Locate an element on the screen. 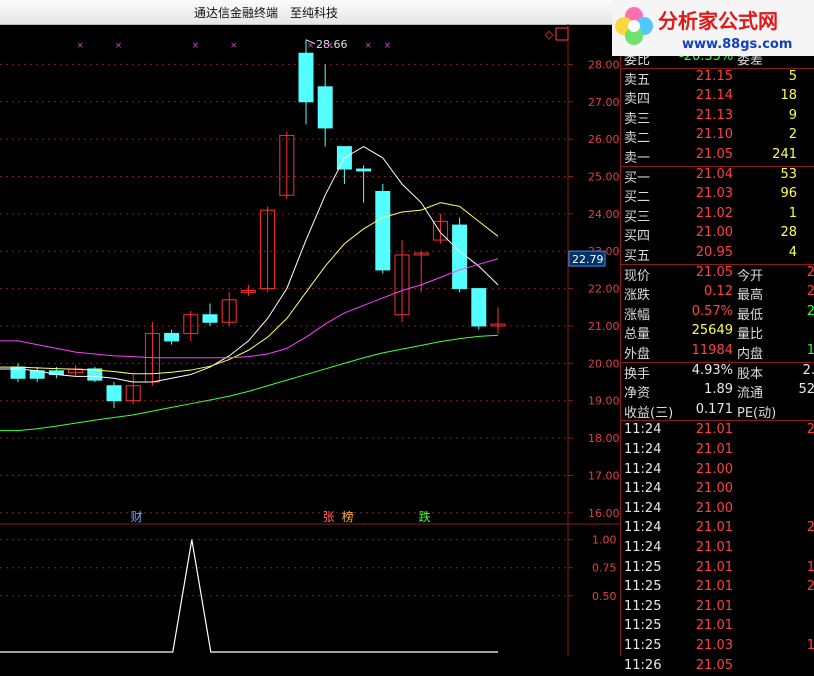  bid-row: 买五 20.95 4 is located at coordinates (717, 254).